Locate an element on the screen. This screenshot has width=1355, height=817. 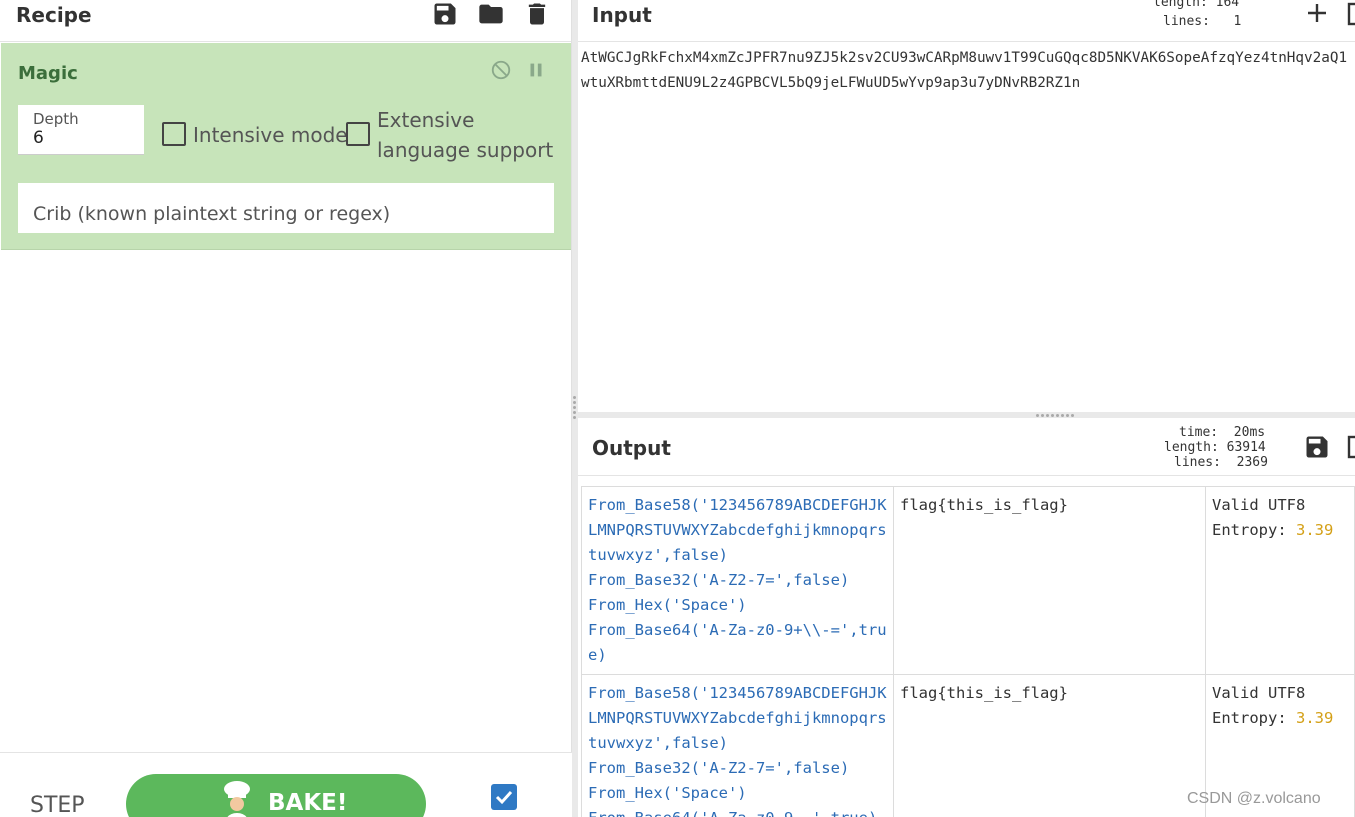
chef-icon is located at coordinates (237, 798).